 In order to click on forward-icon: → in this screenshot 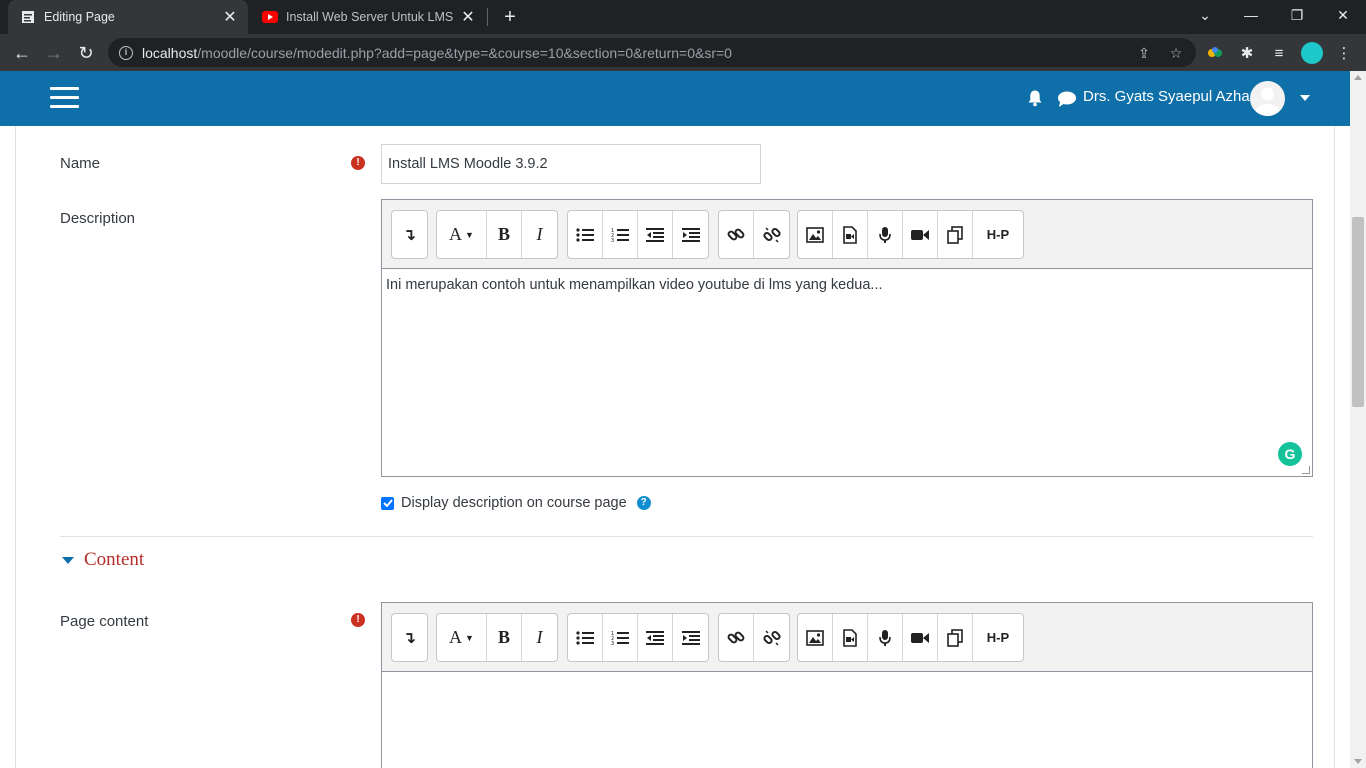, I will do `click(54, 53)`.